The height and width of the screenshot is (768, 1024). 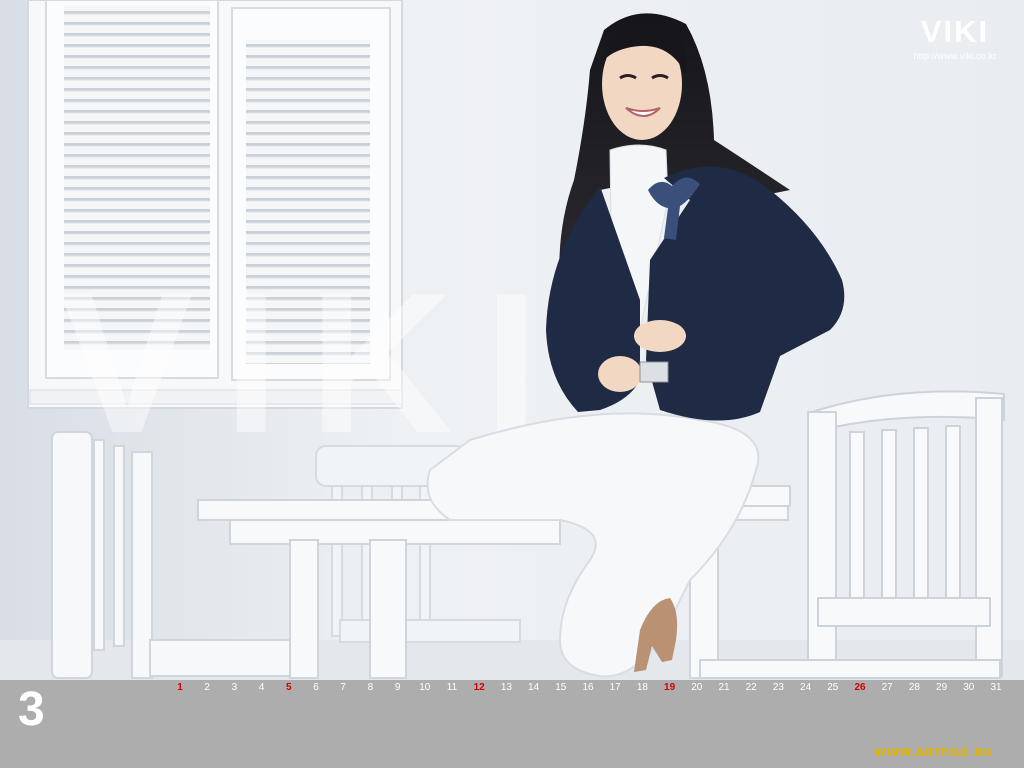 What do you see at coordinates (615, 687) in the screenshot?
I see `calendar-day: 17` at bounding box center [615, 687].